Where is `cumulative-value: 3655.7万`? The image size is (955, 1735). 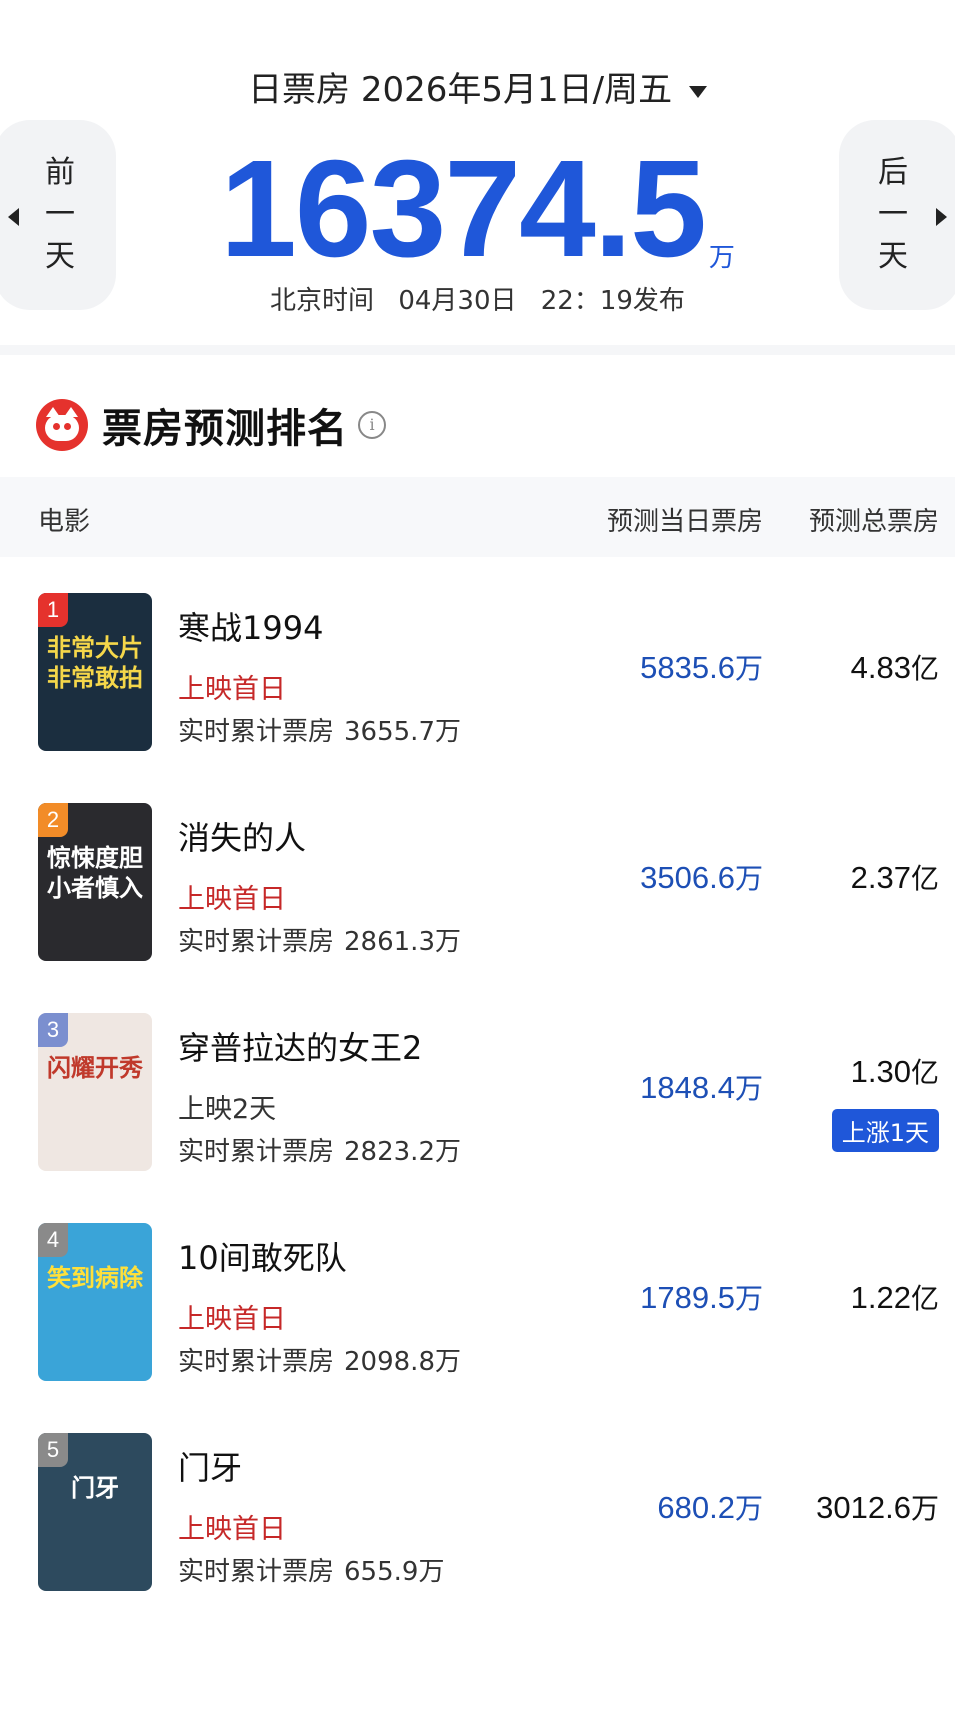 cumulative-value: 3655.7万 is located at coordinates (402, 732).